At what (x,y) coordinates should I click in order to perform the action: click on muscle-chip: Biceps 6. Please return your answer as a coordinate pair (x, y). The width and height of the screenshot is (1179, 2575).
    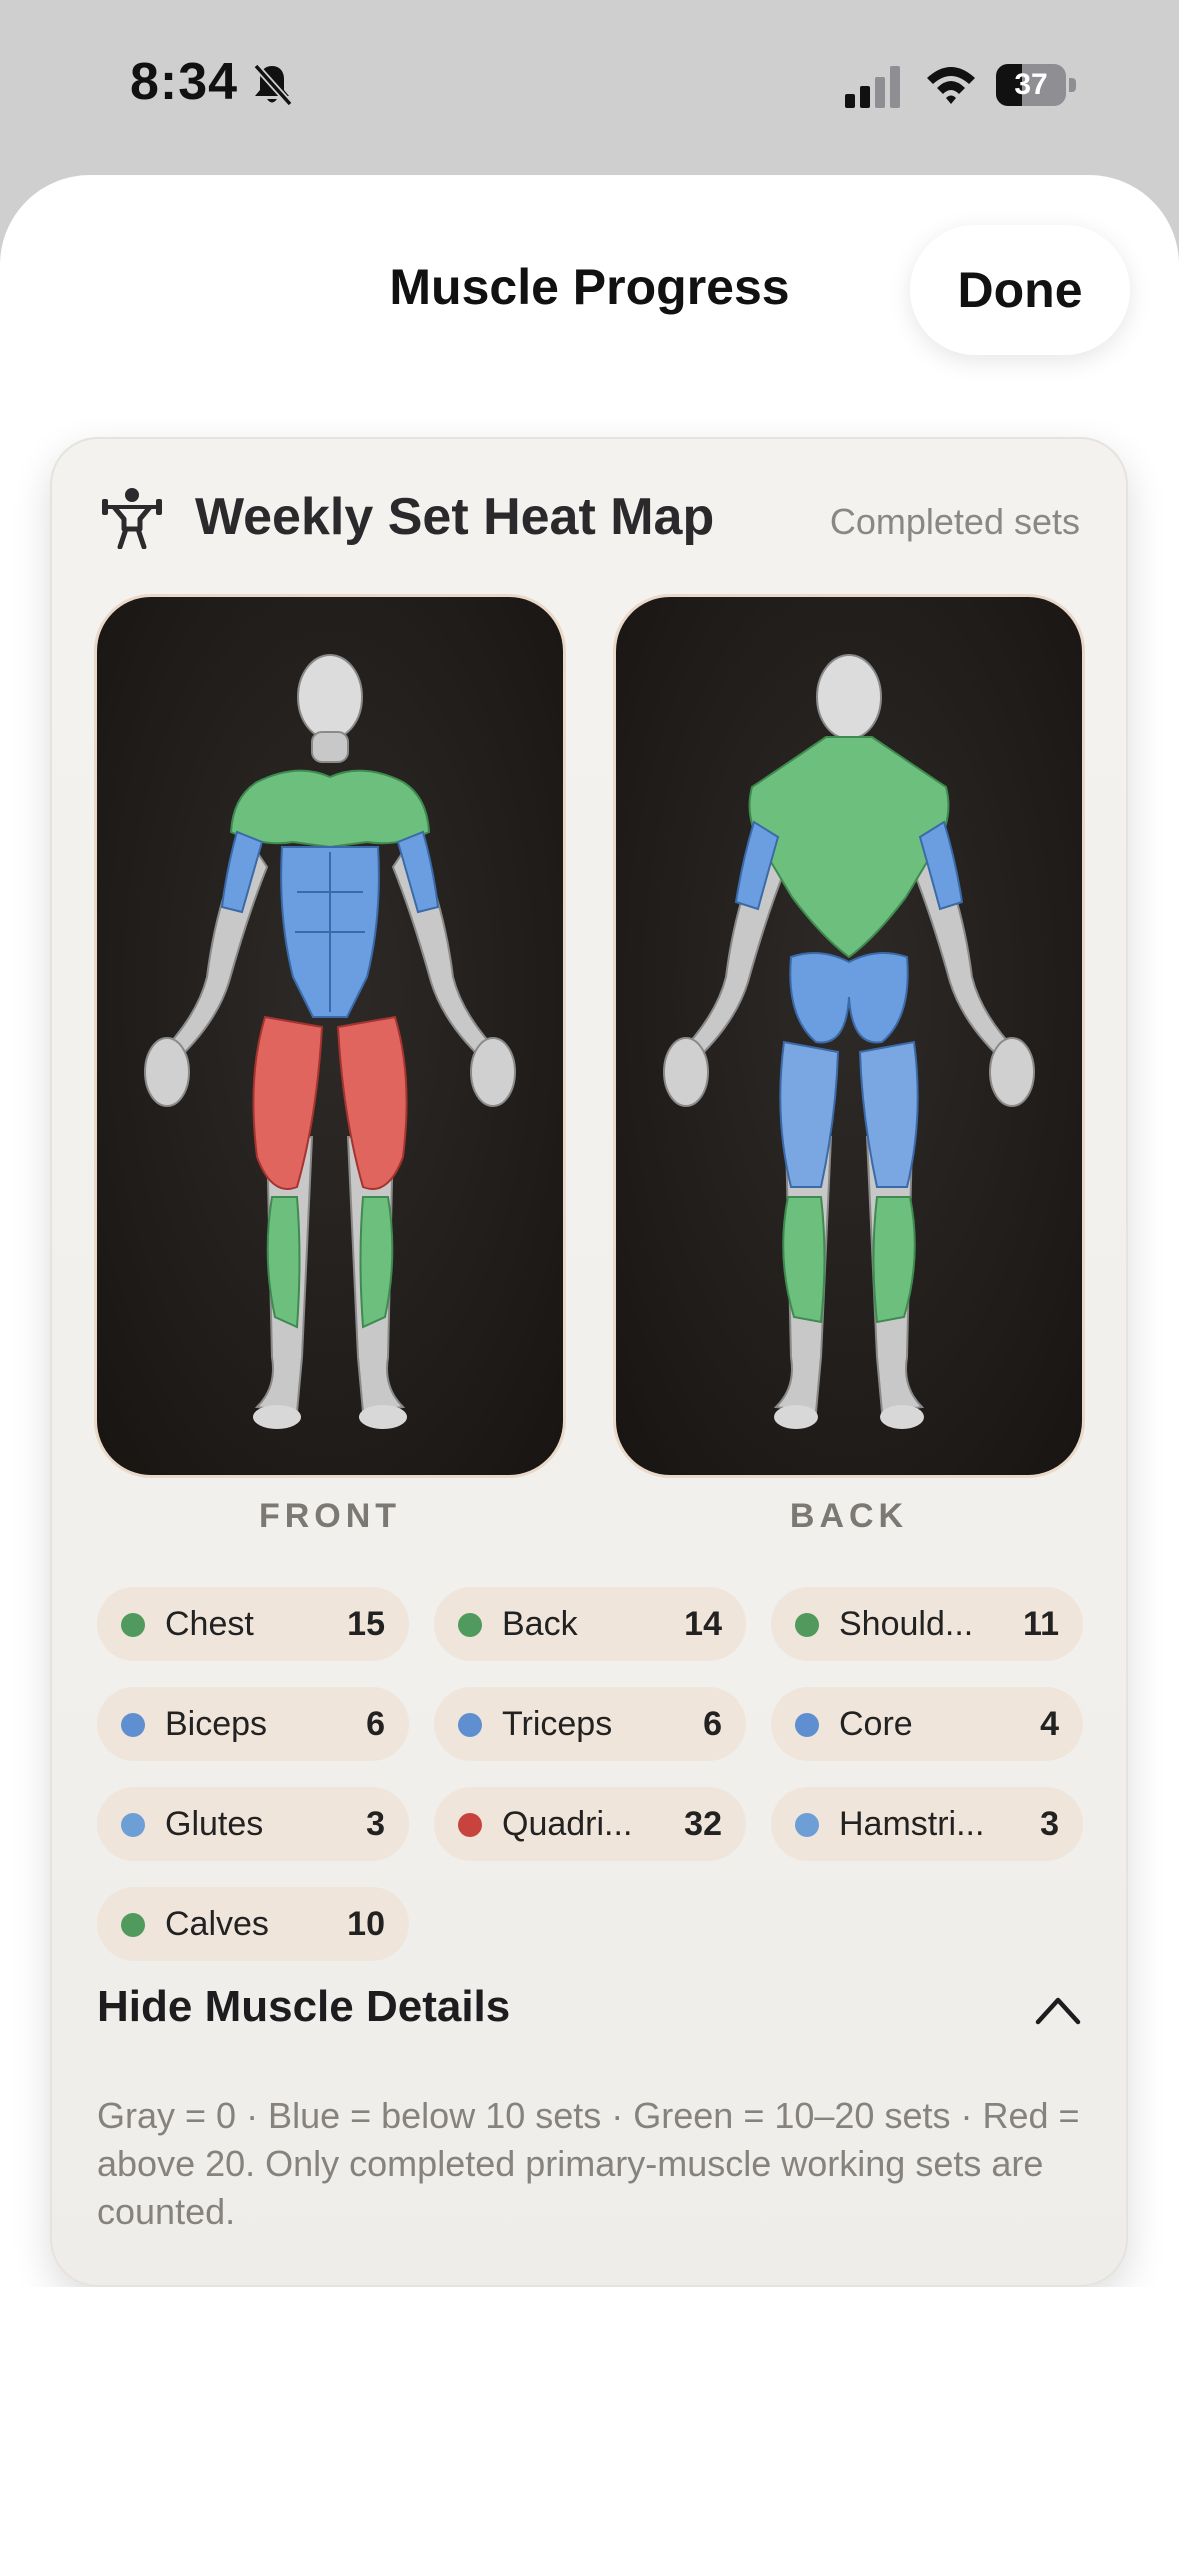
    Looking at the image, I should click on (253, 1724).